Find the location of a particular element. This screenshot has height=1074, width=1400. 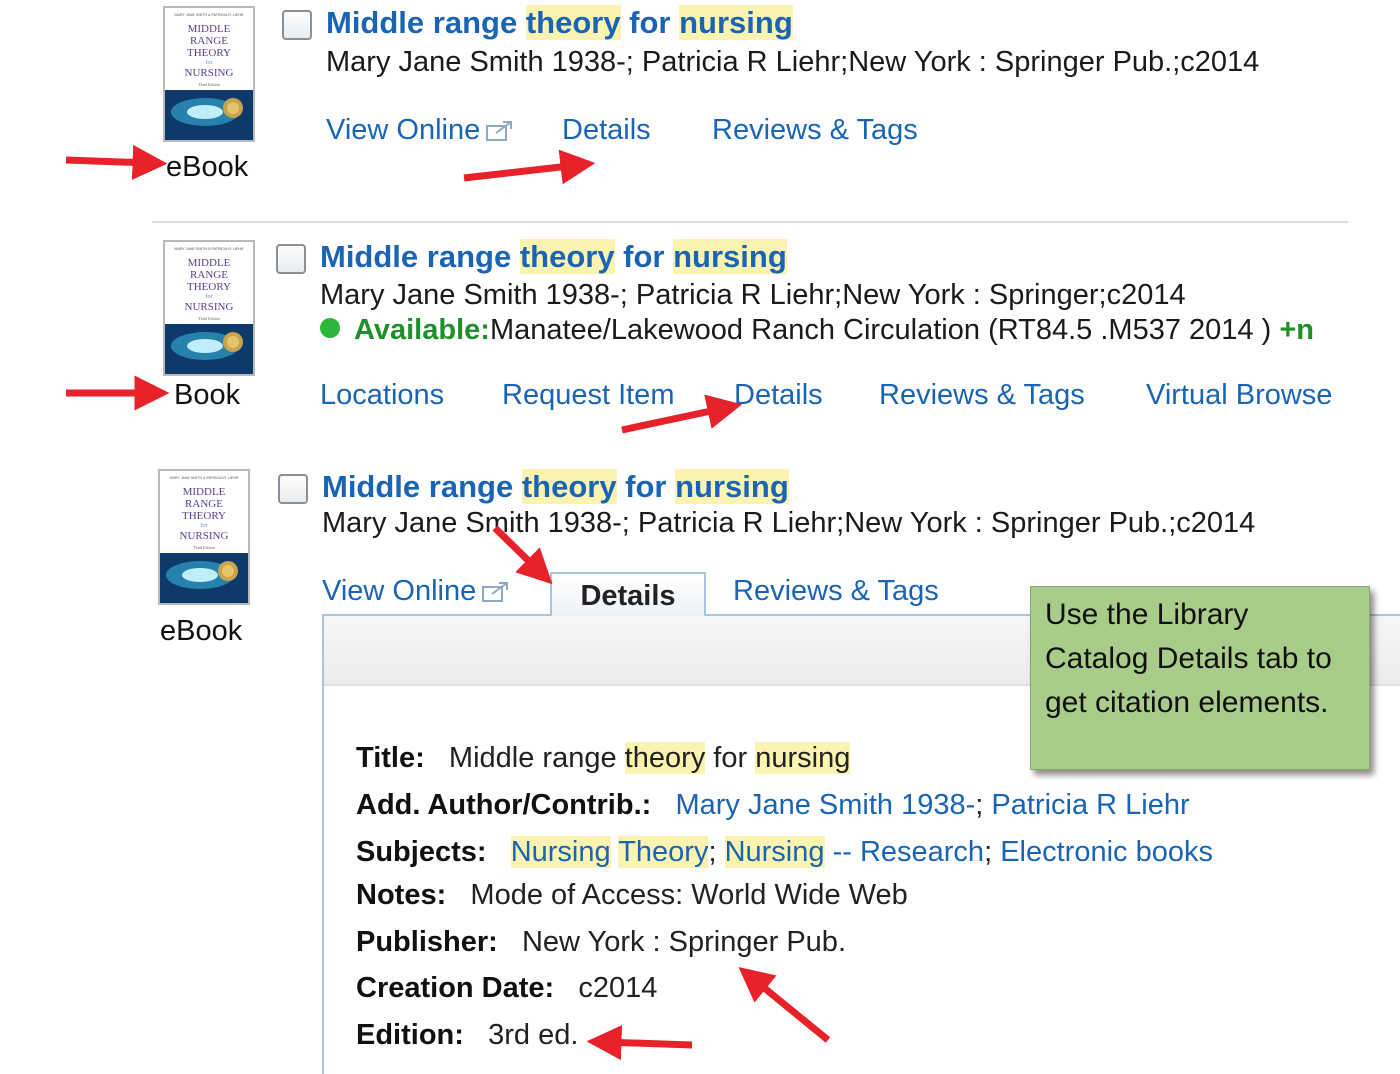

author-link-2: Patricia R Liehr is located at coordinates (1090, 805).